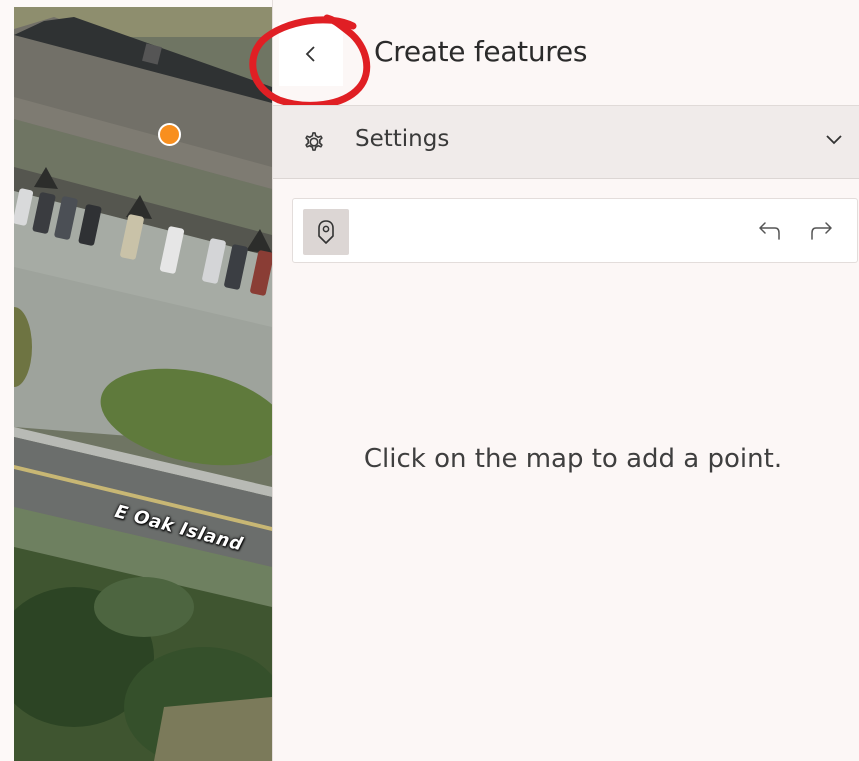 Image resolution: width=859 pixels, height=761 pixels. What do you see at coordinates (481, 51) in the screenshot?
I see `panel-title: Create features` at bounding box center [481, 51].